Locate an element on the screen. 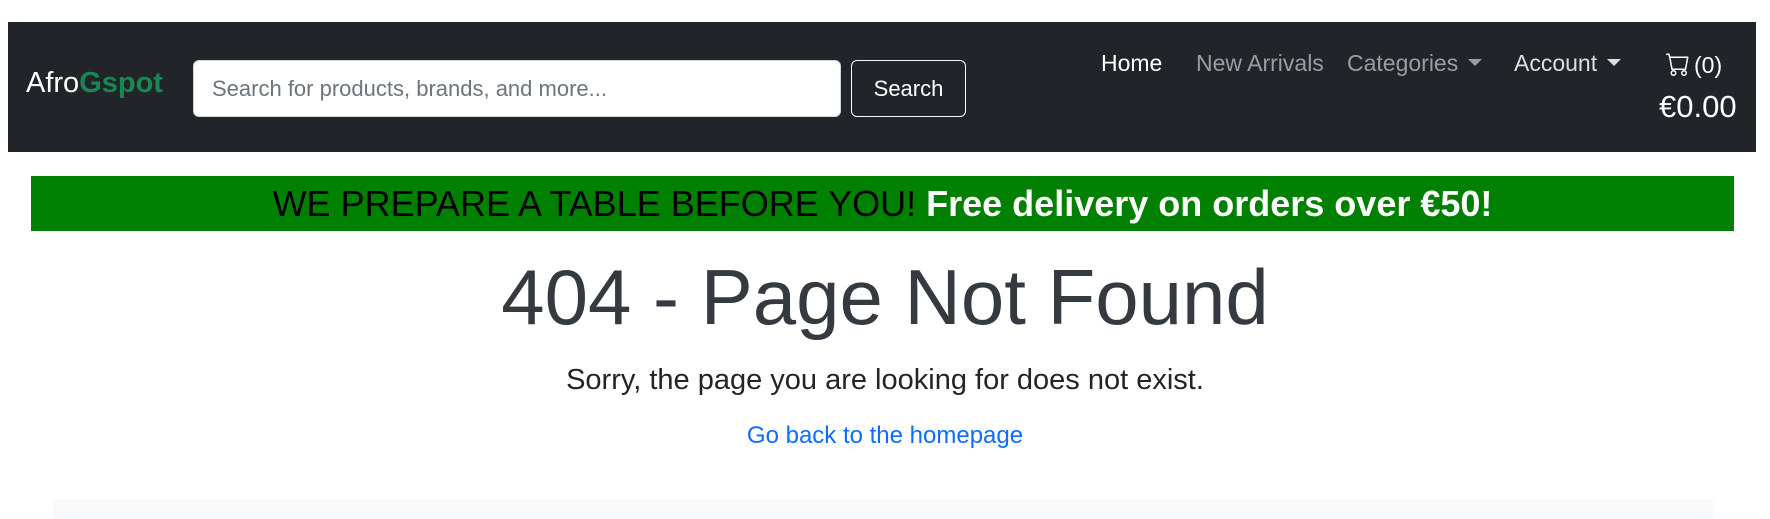  brand-logo: AfroGspot is located at coordinates (94, 83).